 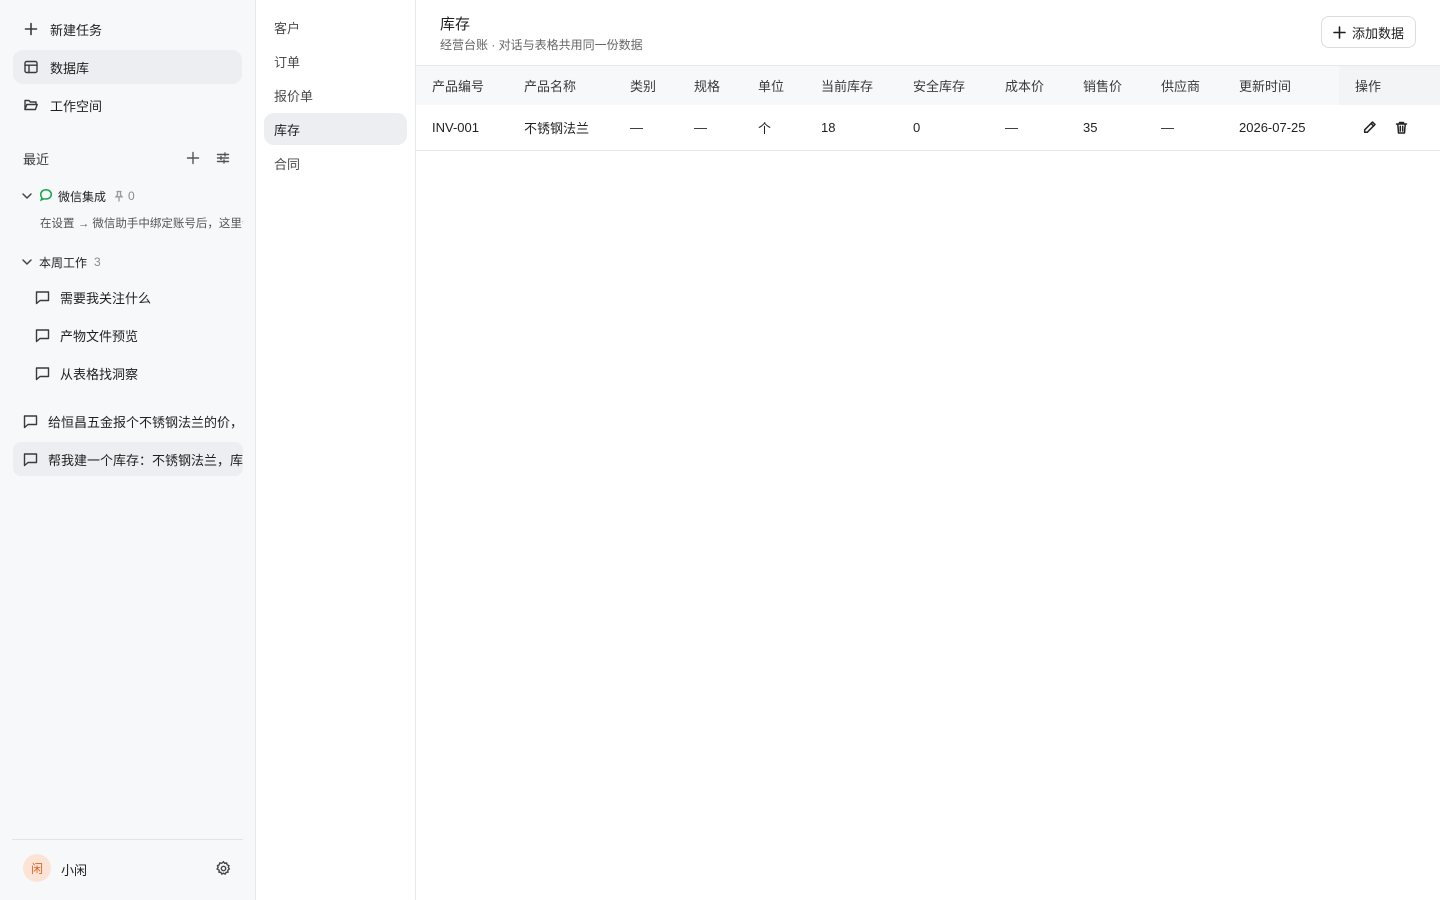 I want to click on username: 小闲, so click(x=74, y=869).